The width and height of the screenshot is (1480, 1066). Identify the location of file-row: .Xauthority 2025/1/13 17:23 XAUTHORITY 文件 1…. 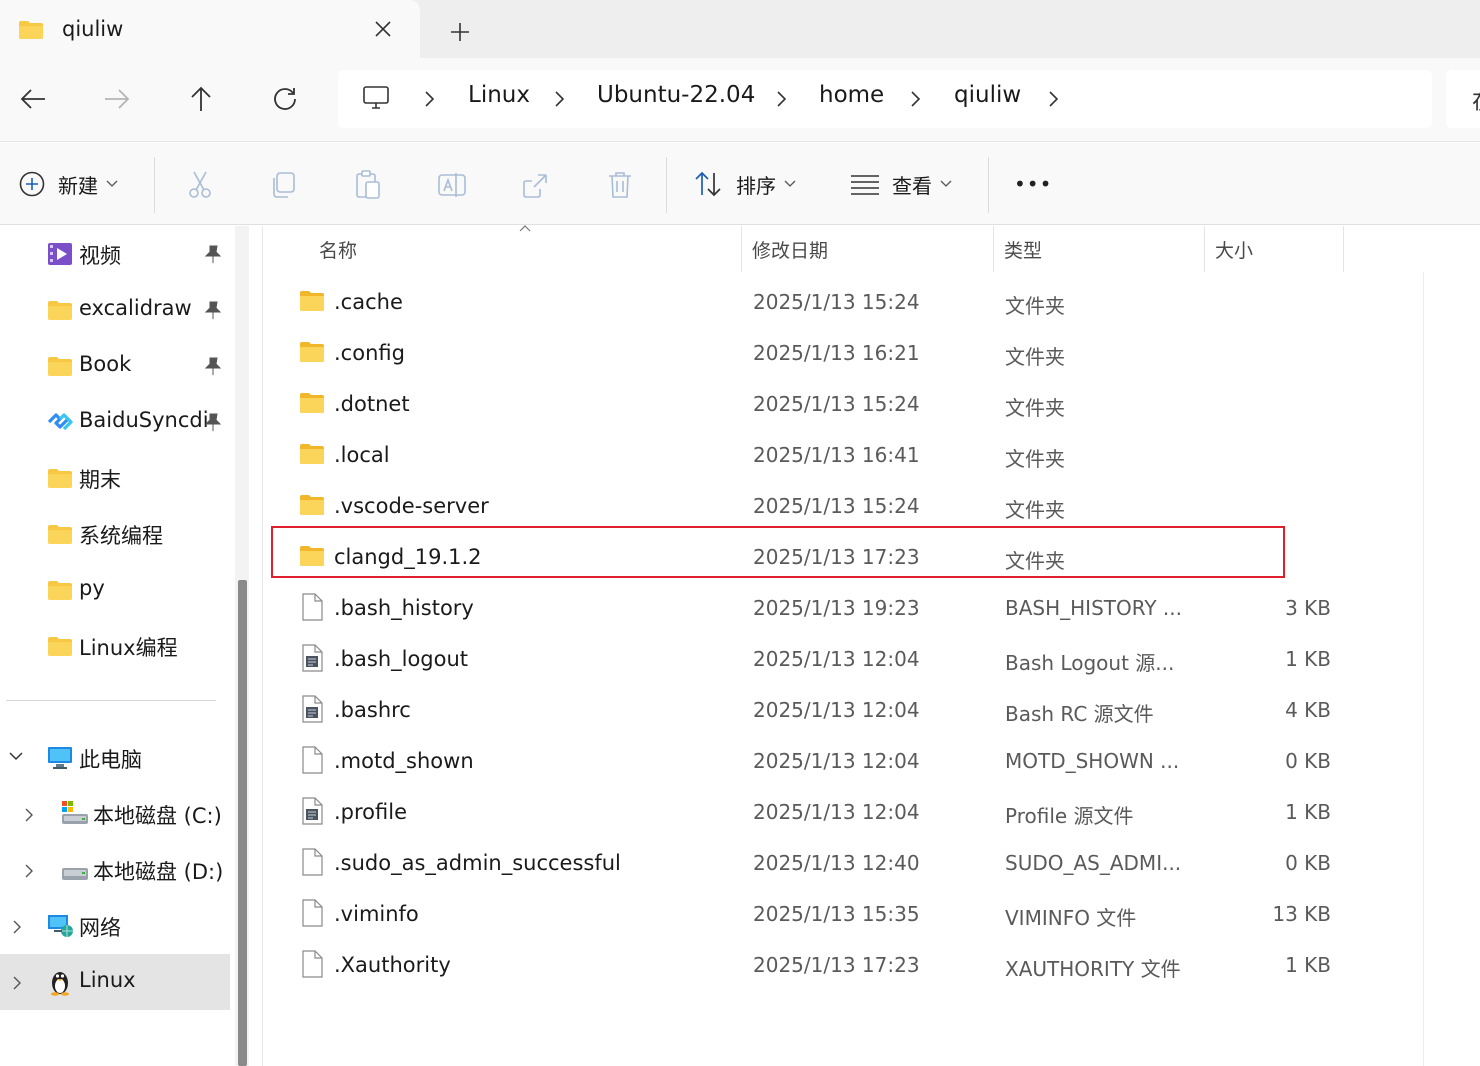
(804, 966).